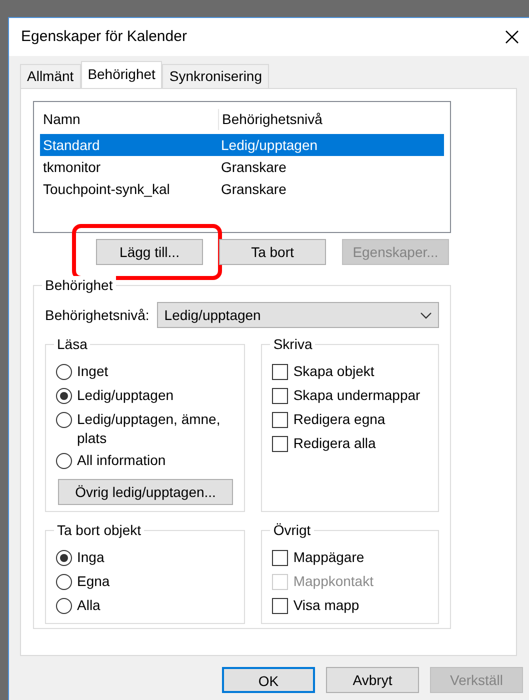 The image size is (529, 700). I want to click on list-row: Standard Ledig/upptagen, so click(242, 145).